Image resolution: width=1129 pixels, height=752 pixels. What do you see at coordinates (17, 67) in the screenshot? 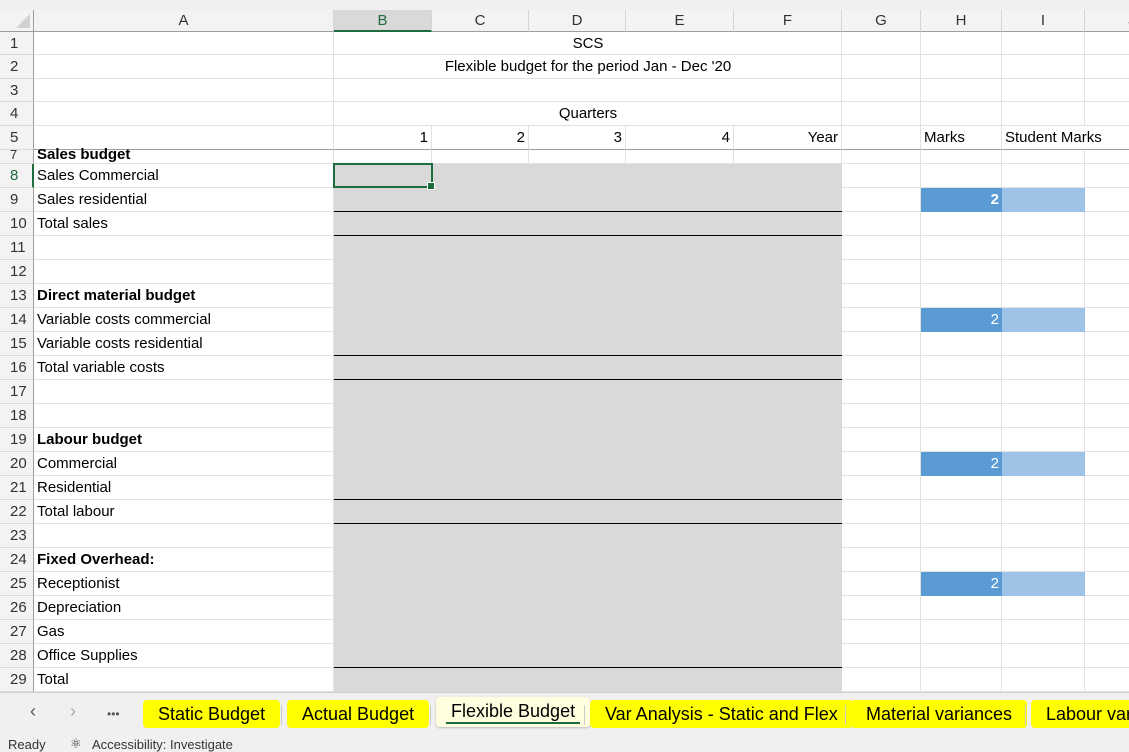
I see `row-header-2: 2` at bounding box center [17, 67].